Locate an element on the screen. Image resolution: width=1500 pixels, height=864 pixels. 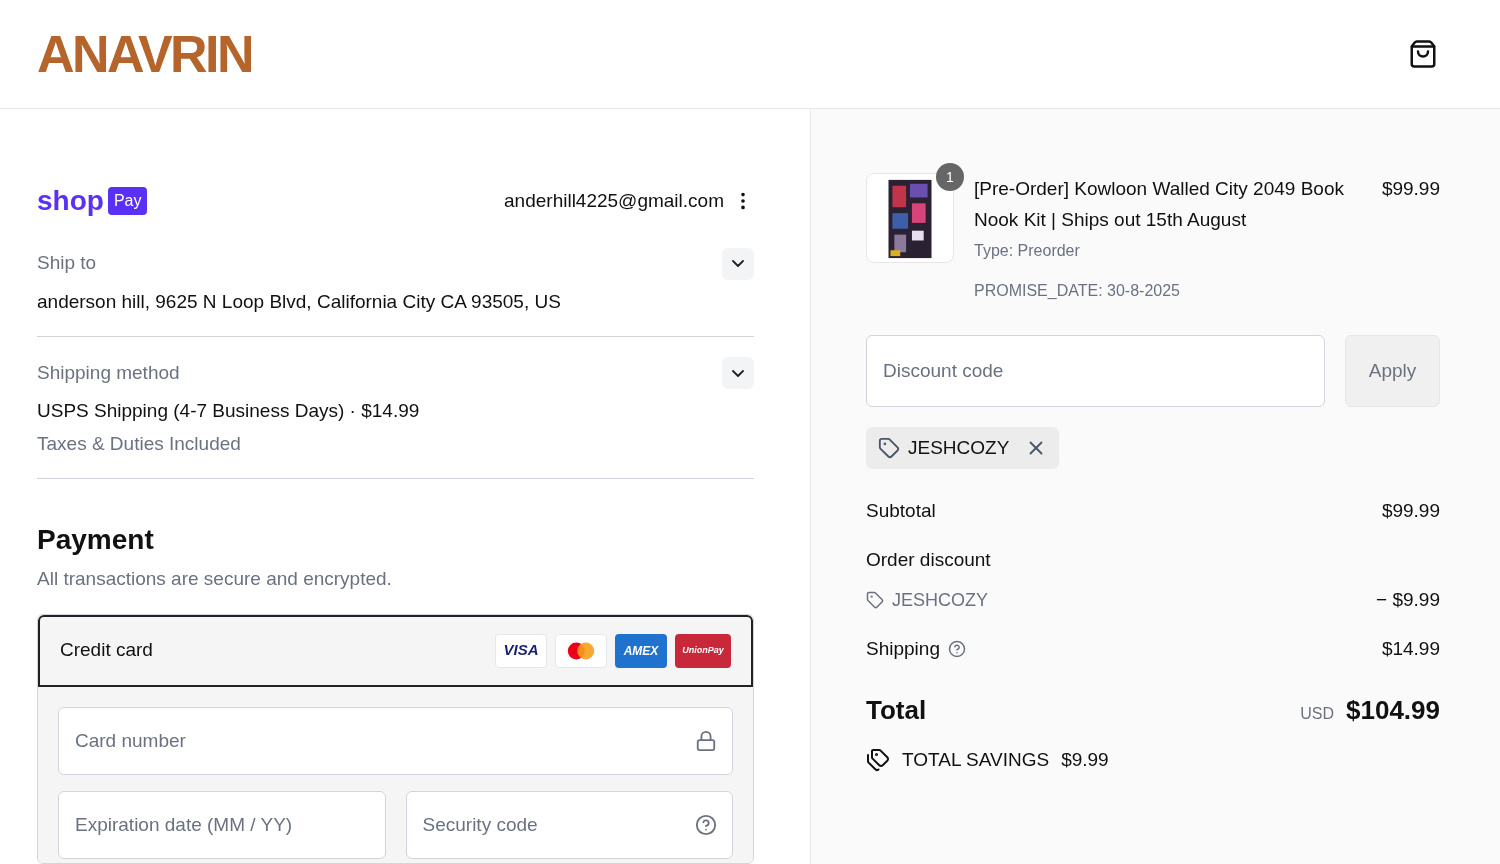
payment-subtitle: All transactions are secure and encrypted. is located at coordinates (215, 579).